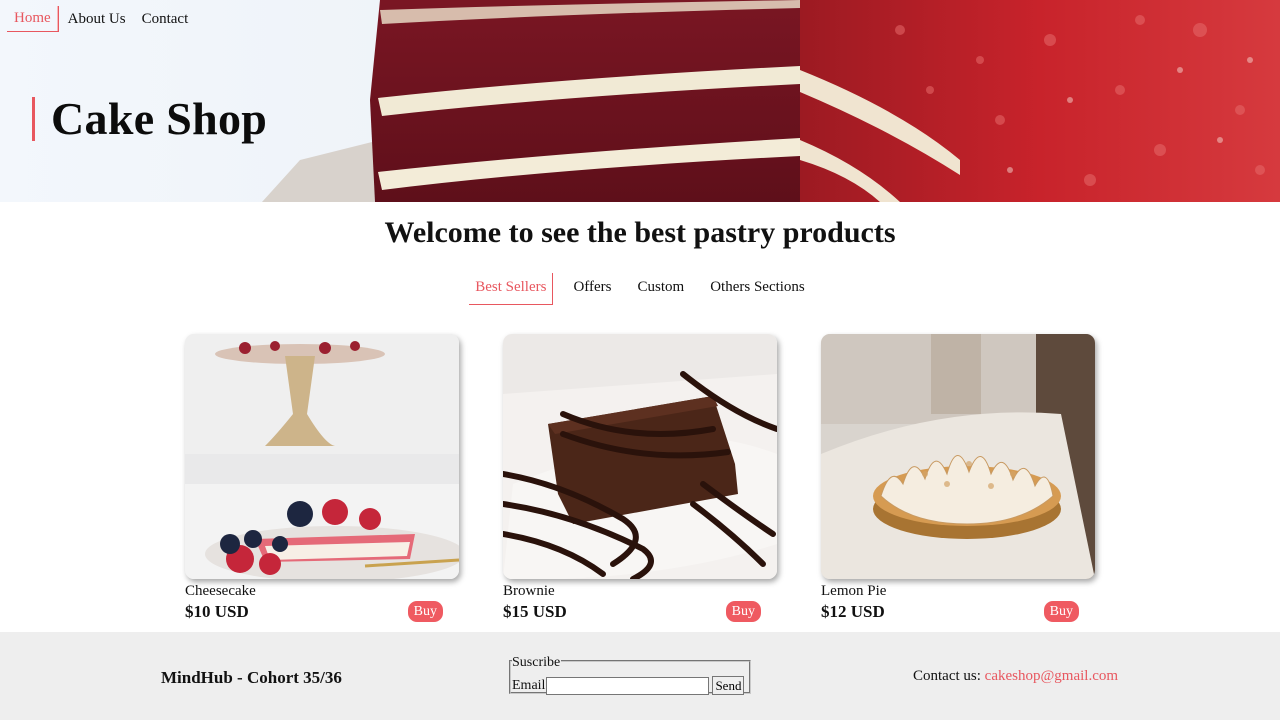  I want to click on tab-custom: Custom, so click(661, 289).